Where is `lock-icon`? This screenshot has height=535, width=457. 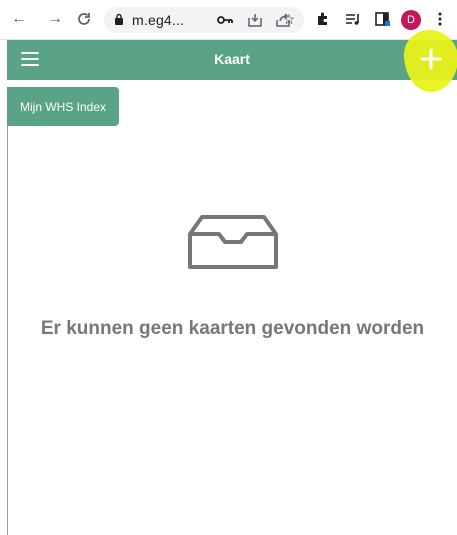
lock-icon is located at coordinates (119, 19).